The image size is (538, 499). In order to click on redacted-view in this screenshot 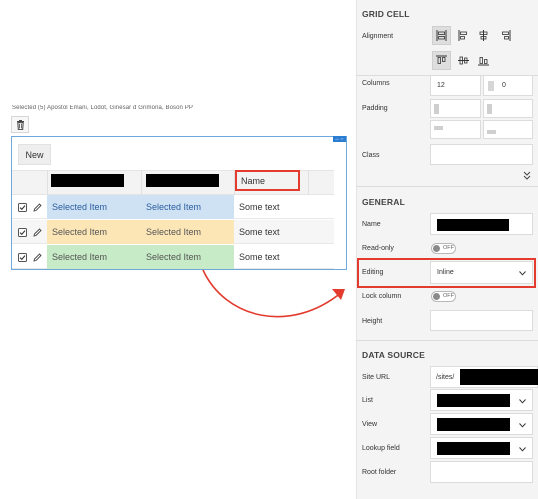, I will do `click(473, 424)`.